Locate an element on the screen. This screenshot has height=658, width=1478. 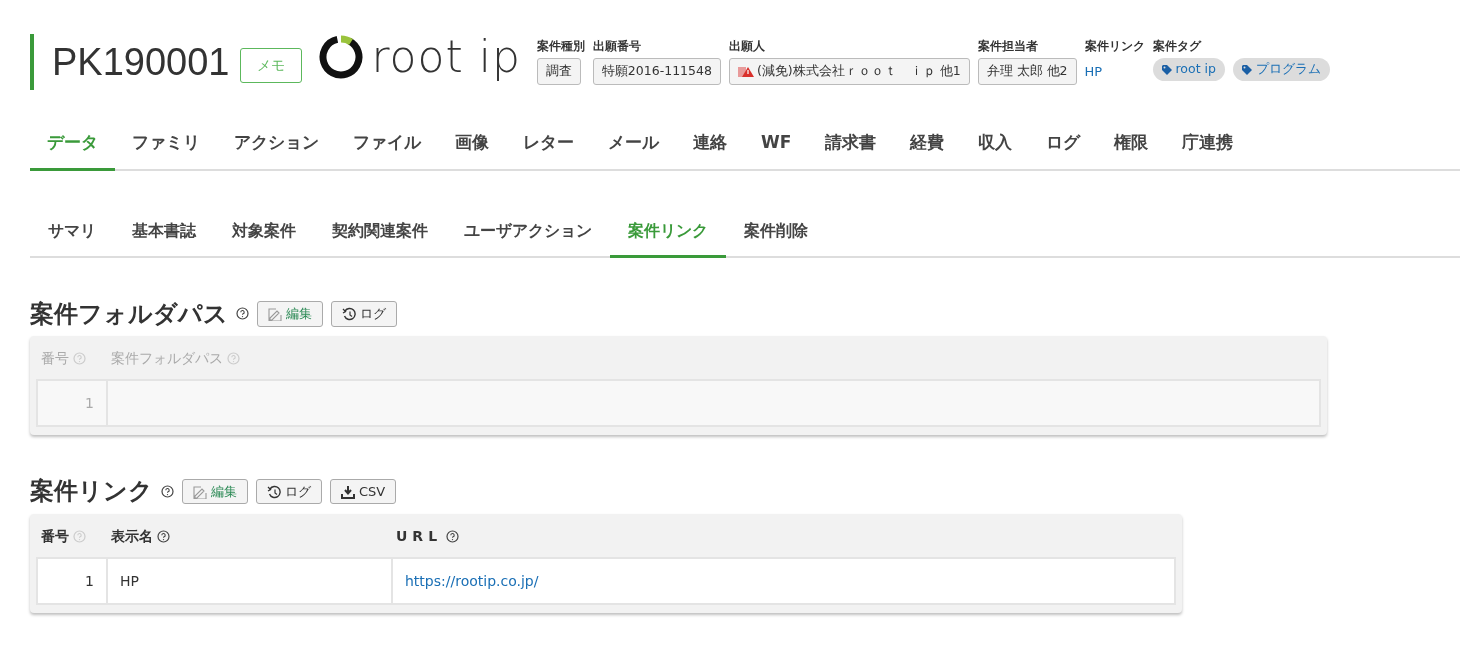
field-label: 案件リンク is located at coordinates (1114, 46).